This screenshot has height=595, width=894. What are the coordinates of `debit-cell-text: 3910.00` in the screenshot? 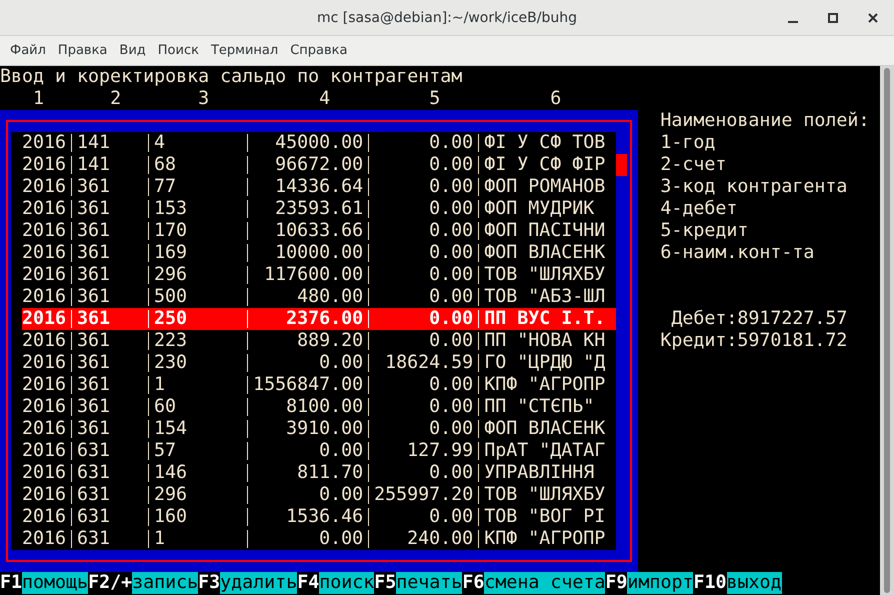 It's located at (324, 429).